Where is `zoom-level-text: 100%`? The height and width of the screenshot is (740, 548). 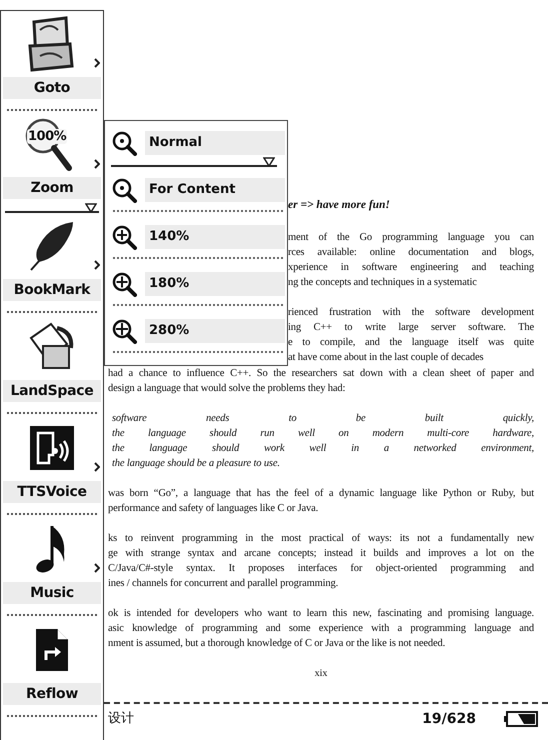
zoom-level-text: 100% is located at coordinates (47, 136).